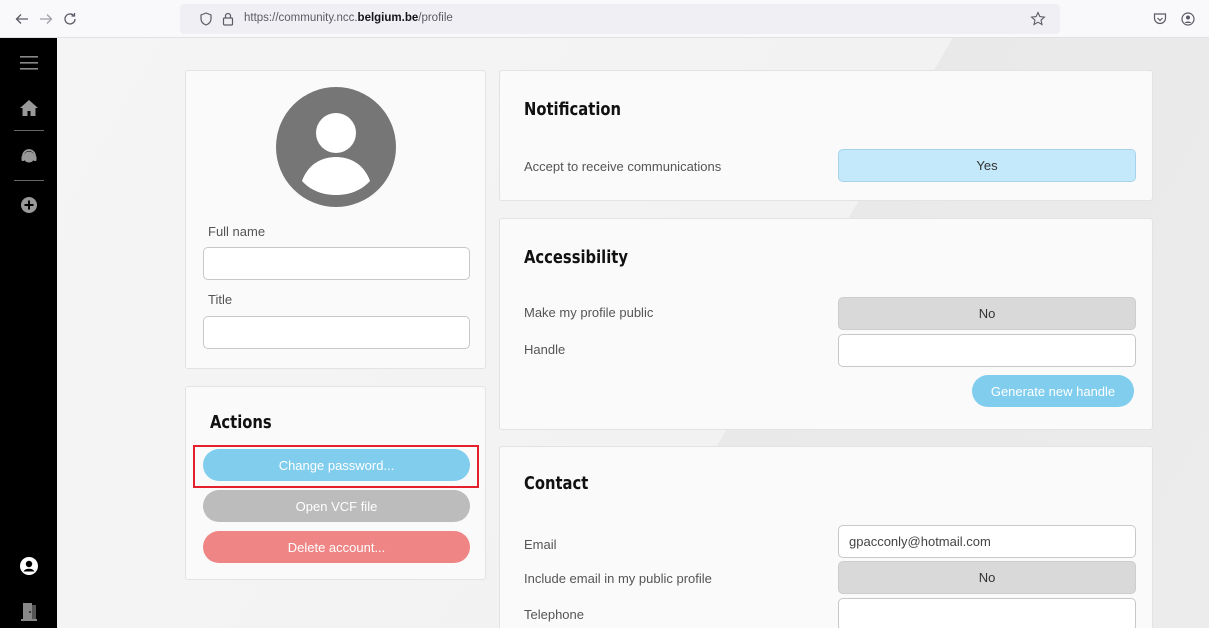 This screenshot has height=628, width=1209. Describe the element at coordinates (576, 257) in the screenshot. I see `accessibility-title: Accessibility` at that location.